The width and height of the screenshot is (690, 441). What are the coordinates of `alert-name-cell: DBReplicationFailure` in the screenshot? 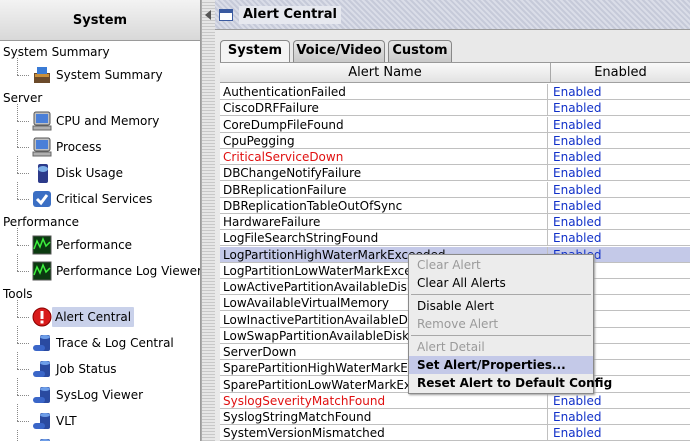 It's located at (385, 189).